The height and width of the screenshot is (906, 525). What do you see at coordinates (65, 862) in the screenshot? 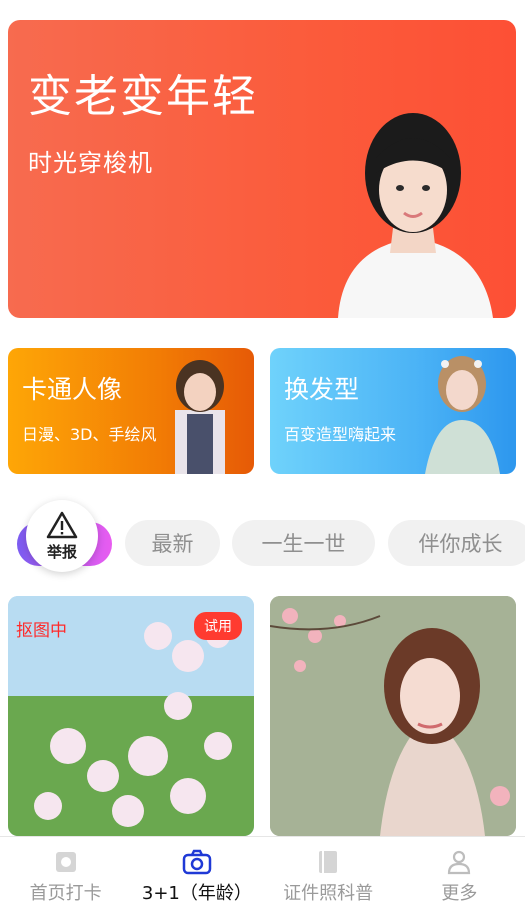
I see `frame-icon` at bounding box center [65, 862].